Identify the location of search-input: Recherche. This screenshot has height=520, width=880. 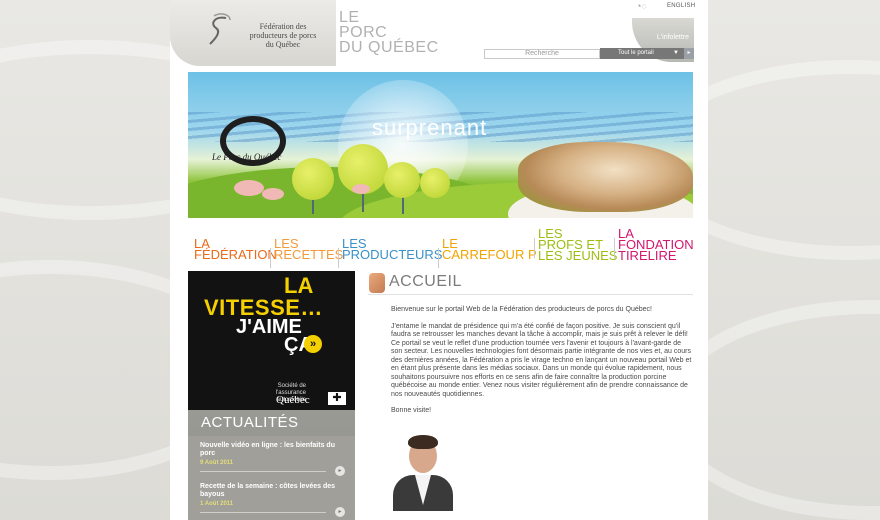
(542, 54).